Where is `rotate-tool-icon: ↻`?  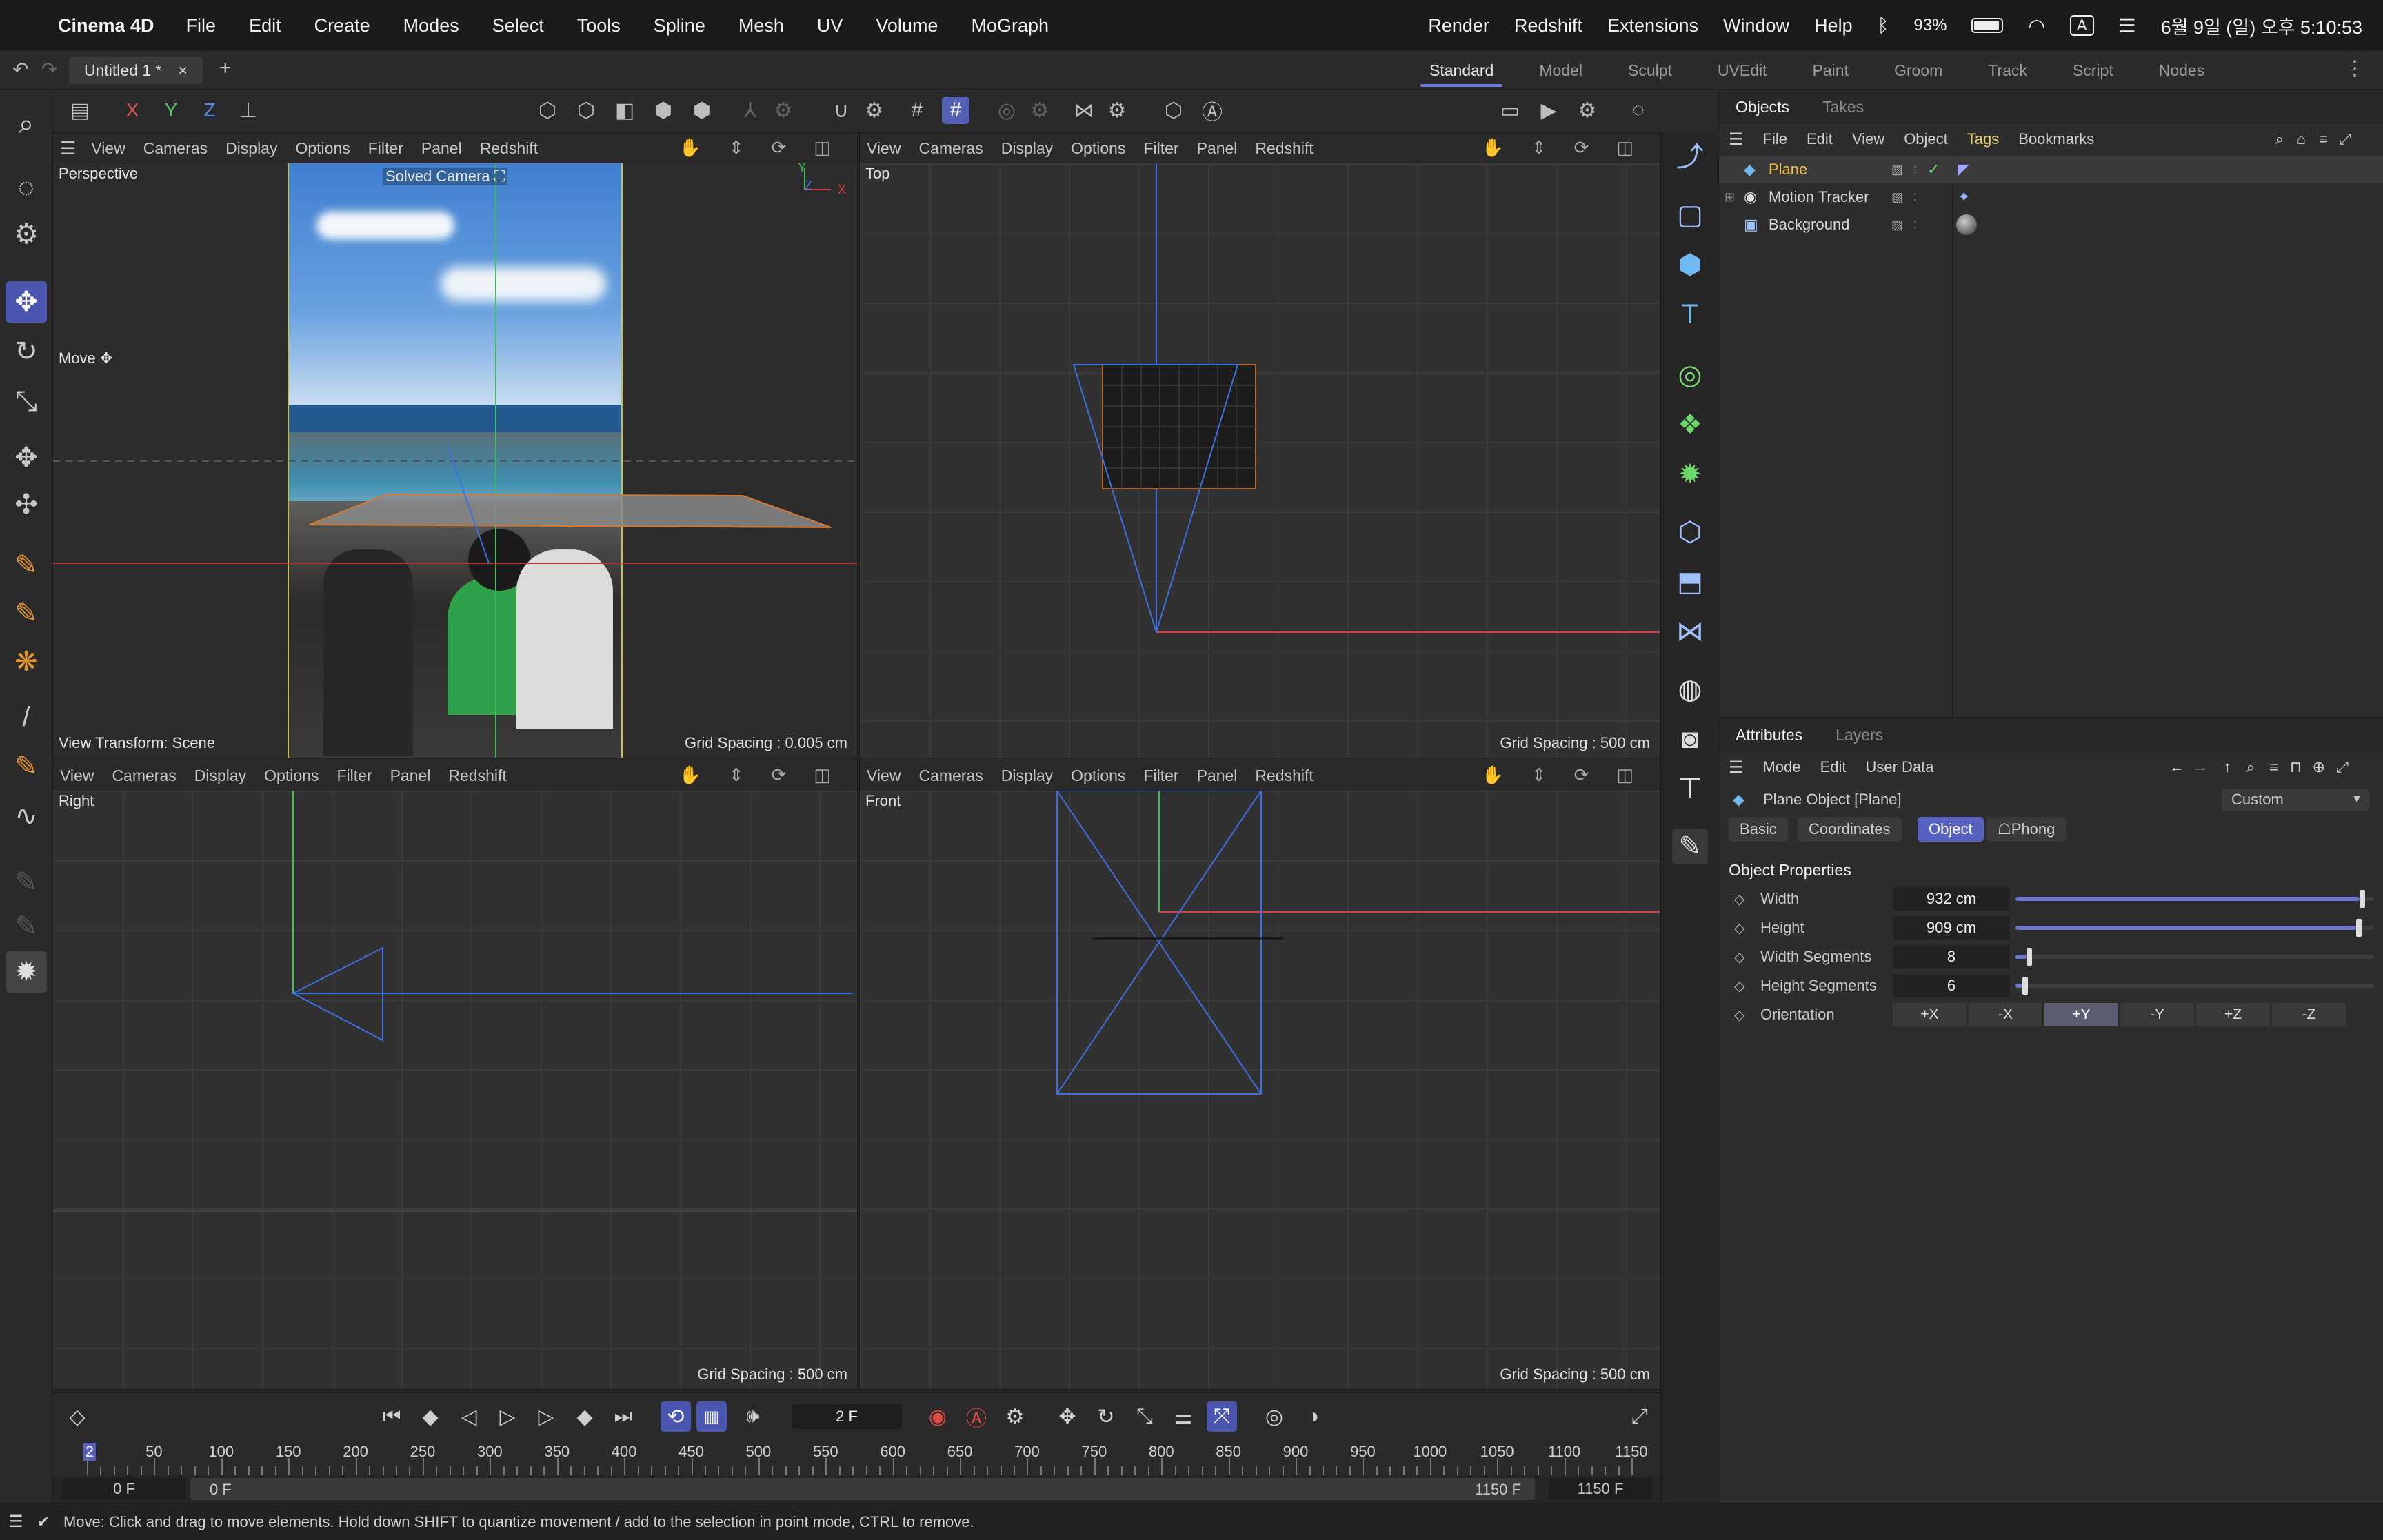 rotate-tool-icon: ↻ is located at coordinates (26, 352).